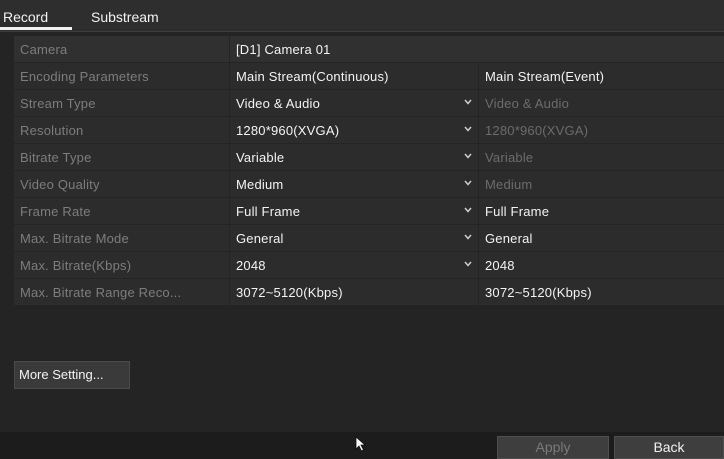 Image resolution: width=724 pixels, height=459 pixels. Describe the element at coordinates (125, 17) in the screenshot. I see `tab-substream: Substream` at that location.